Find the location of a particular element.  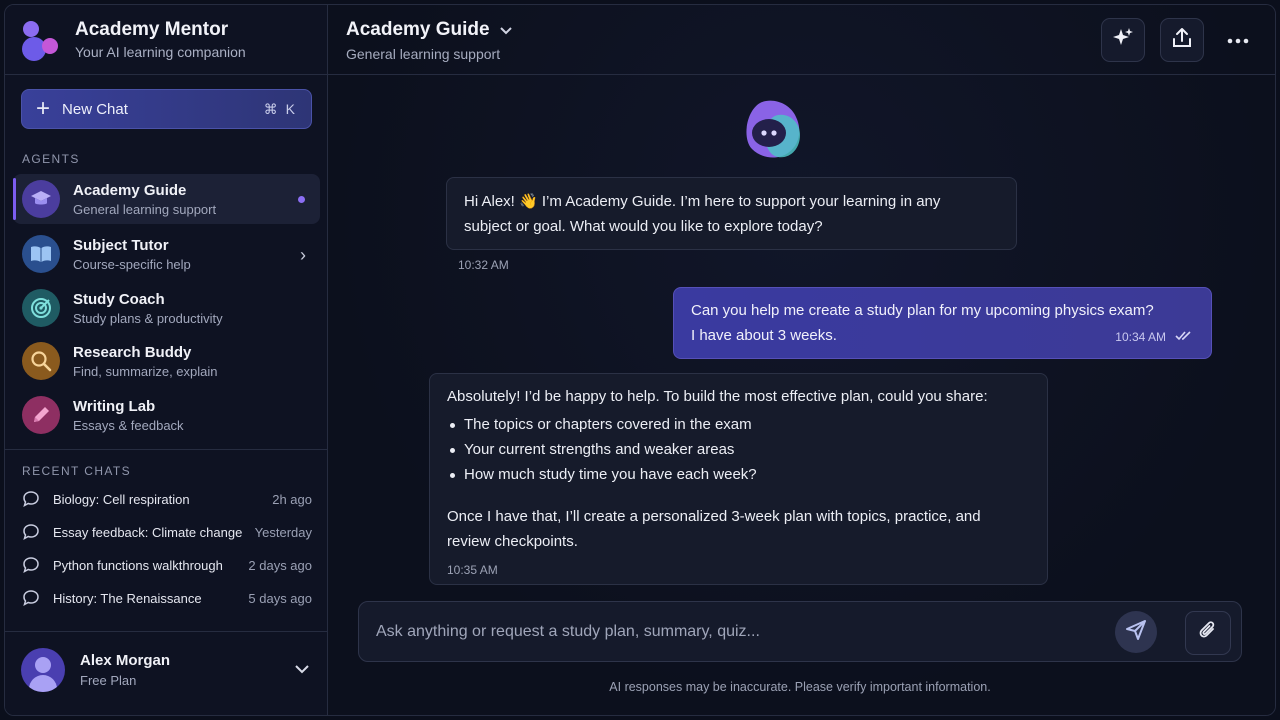

message-composer is located at coordinates (800, 631).